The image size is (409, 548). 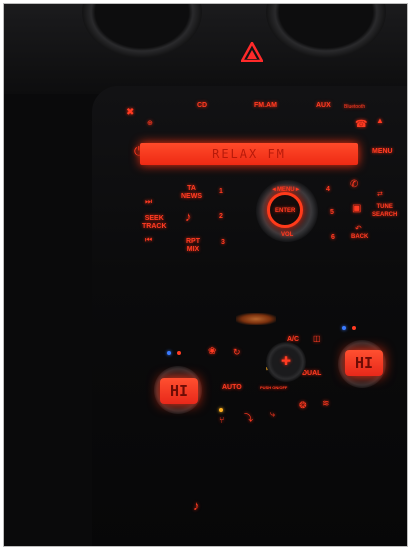 What do you see at coordinates (380, 121) in the screenshot?
I see `hang-up-icon: ▲` at bounding box center [380, 121].